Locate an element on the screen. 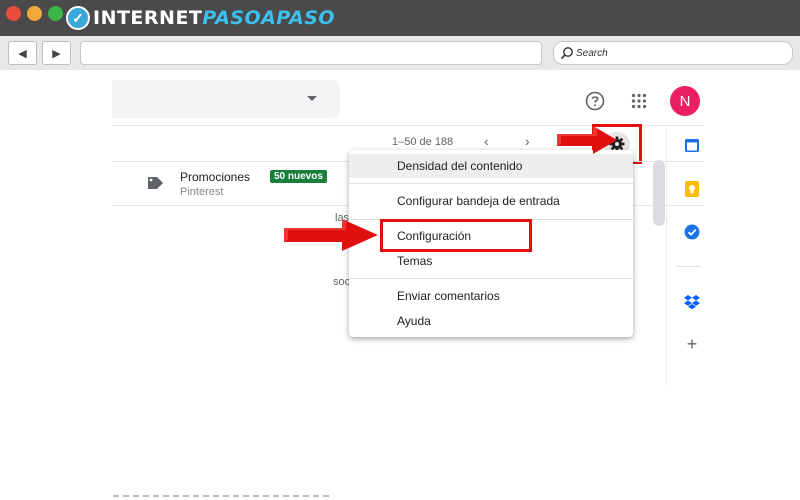 This screenshot has width=800, height=500. new-count-badge: 50 nuevos is located at coordinates (298, 176).